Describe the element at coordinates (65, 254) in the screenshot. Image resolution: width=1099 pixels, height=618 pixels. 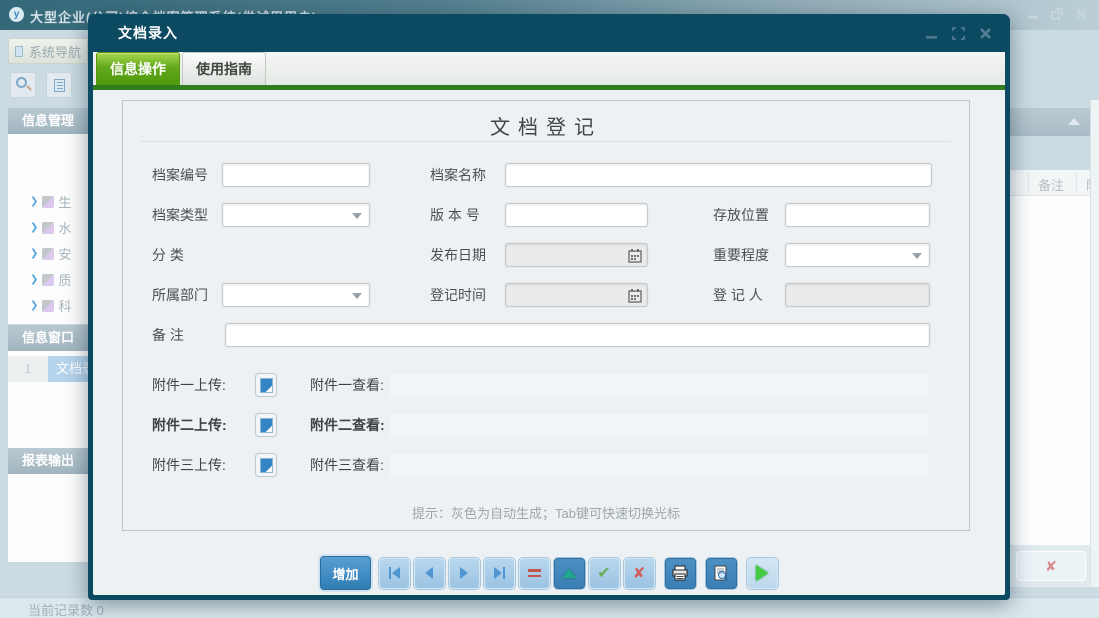
I see `tree-item-label: 安` at that location.